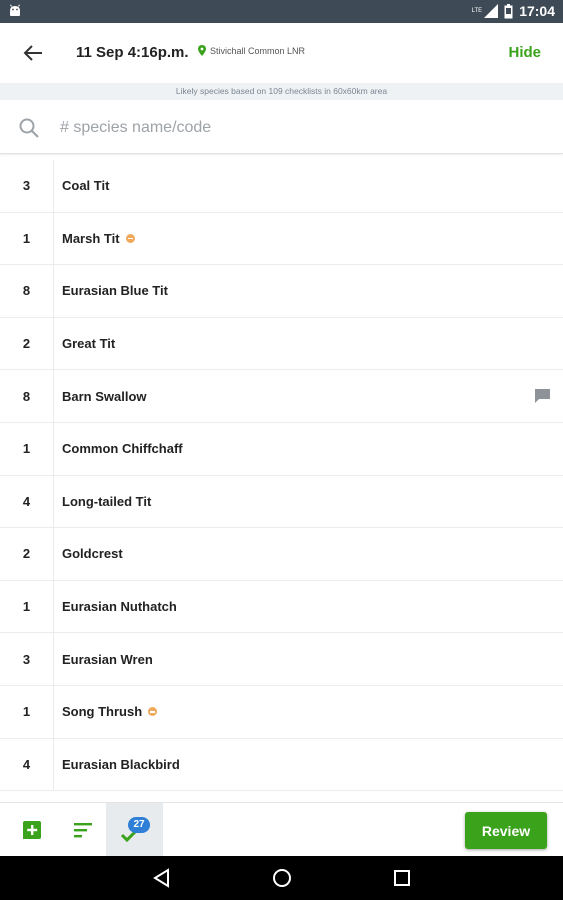 This screenshot has height=900, width=563. I want to click on species-name: Eurasian Blackbird, so click(121, 764).